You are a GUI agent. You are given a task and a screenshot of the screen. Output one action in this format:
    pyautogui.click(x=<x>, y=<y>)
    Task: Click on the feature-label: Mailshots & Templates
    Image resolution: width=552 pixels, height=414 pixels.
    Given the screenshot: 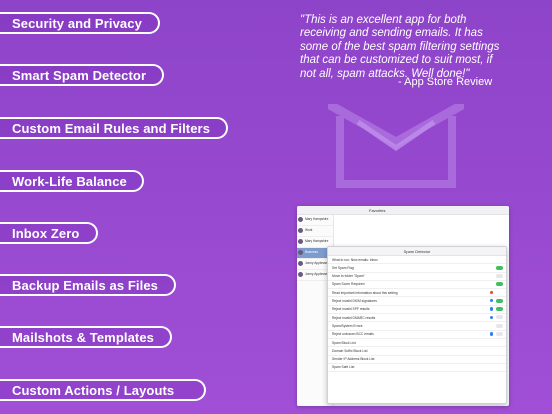 What is the action you would take?
    pyautogui.click(x=83, y=337)
    